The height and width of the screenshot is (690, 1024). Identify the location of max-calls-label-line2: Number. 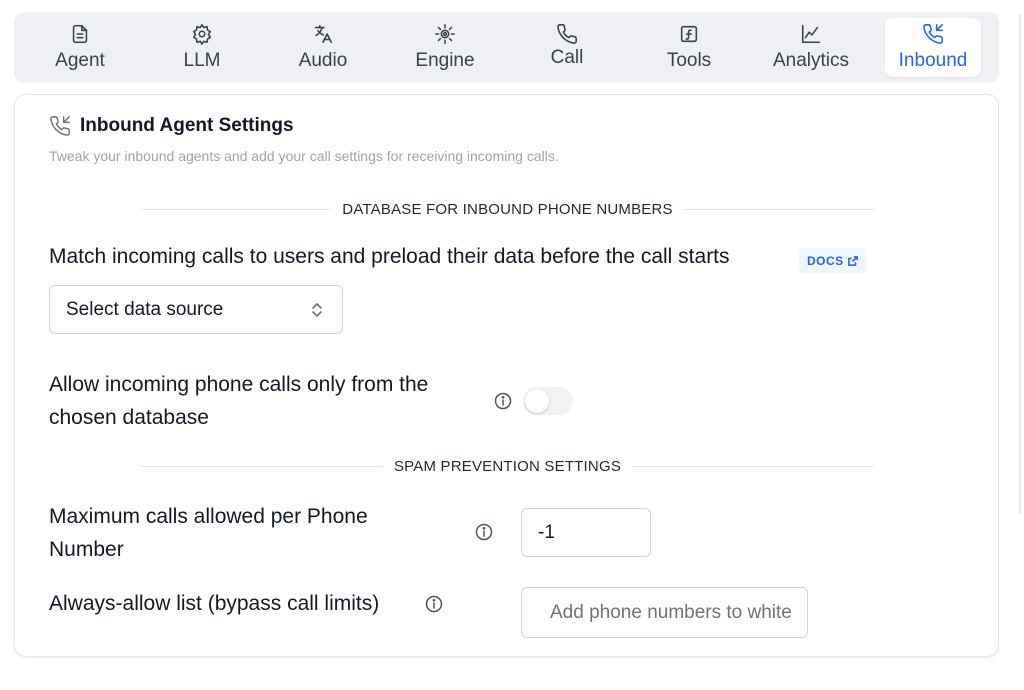
(86, 549).